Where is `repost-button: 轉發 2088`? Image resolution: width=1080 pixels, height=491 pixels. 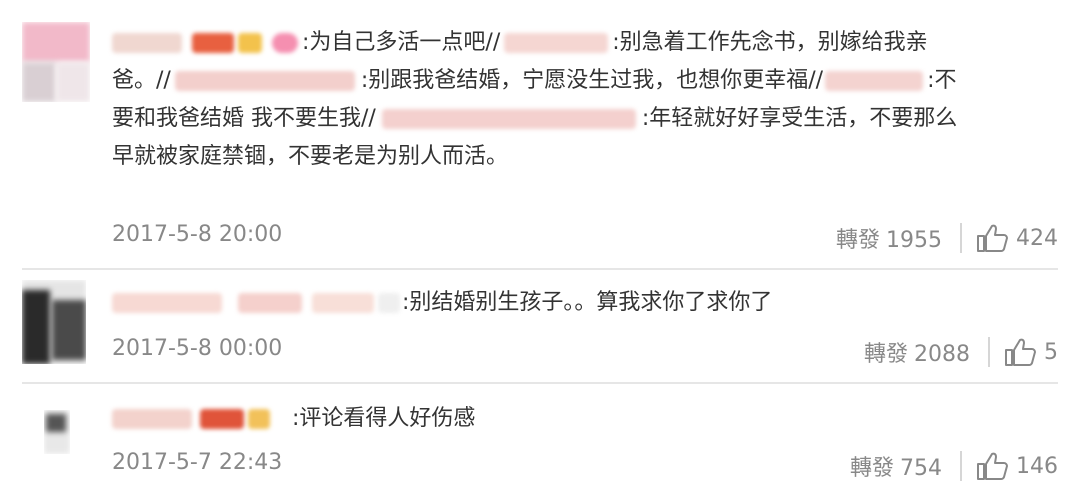 repost-button: 轉發 2088 is located at coordinates (917, 352).